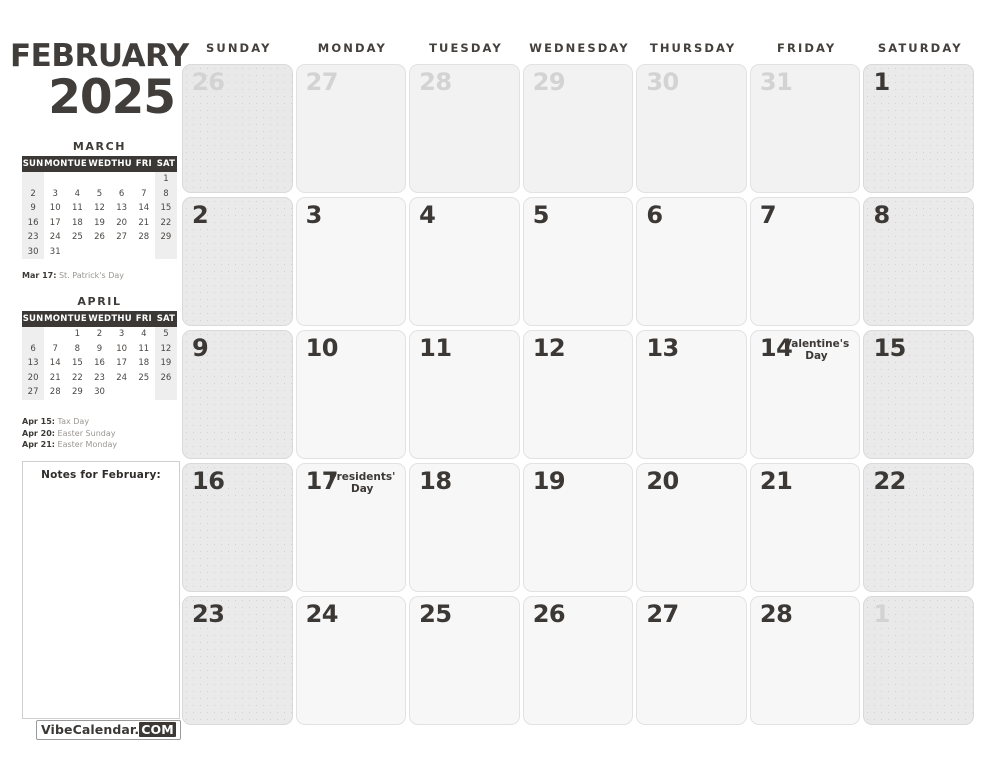  I want to click on weekday-header-thursday: THURSDAY, so click(693, 48).